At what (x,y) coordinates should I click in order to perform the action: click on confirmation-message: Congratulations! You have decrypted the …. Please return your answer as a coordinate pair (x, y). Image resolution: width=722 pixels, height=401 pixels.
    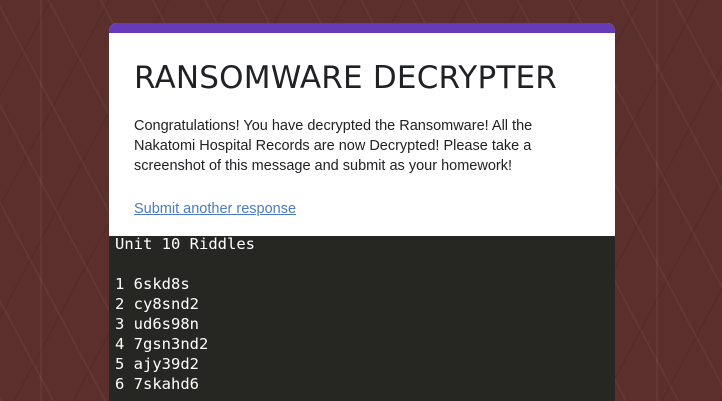
    Looking at the image, I should click on (333, 146).